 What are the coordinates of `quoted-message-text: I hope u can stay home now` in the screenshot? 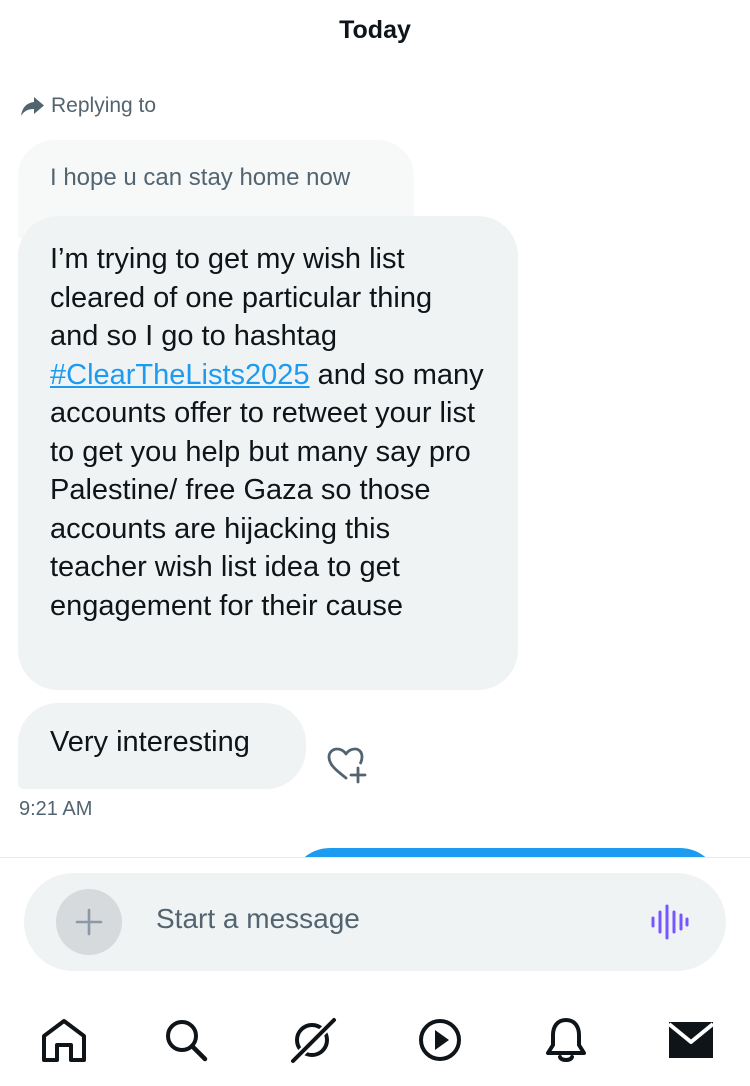 It's located at (200, 177).